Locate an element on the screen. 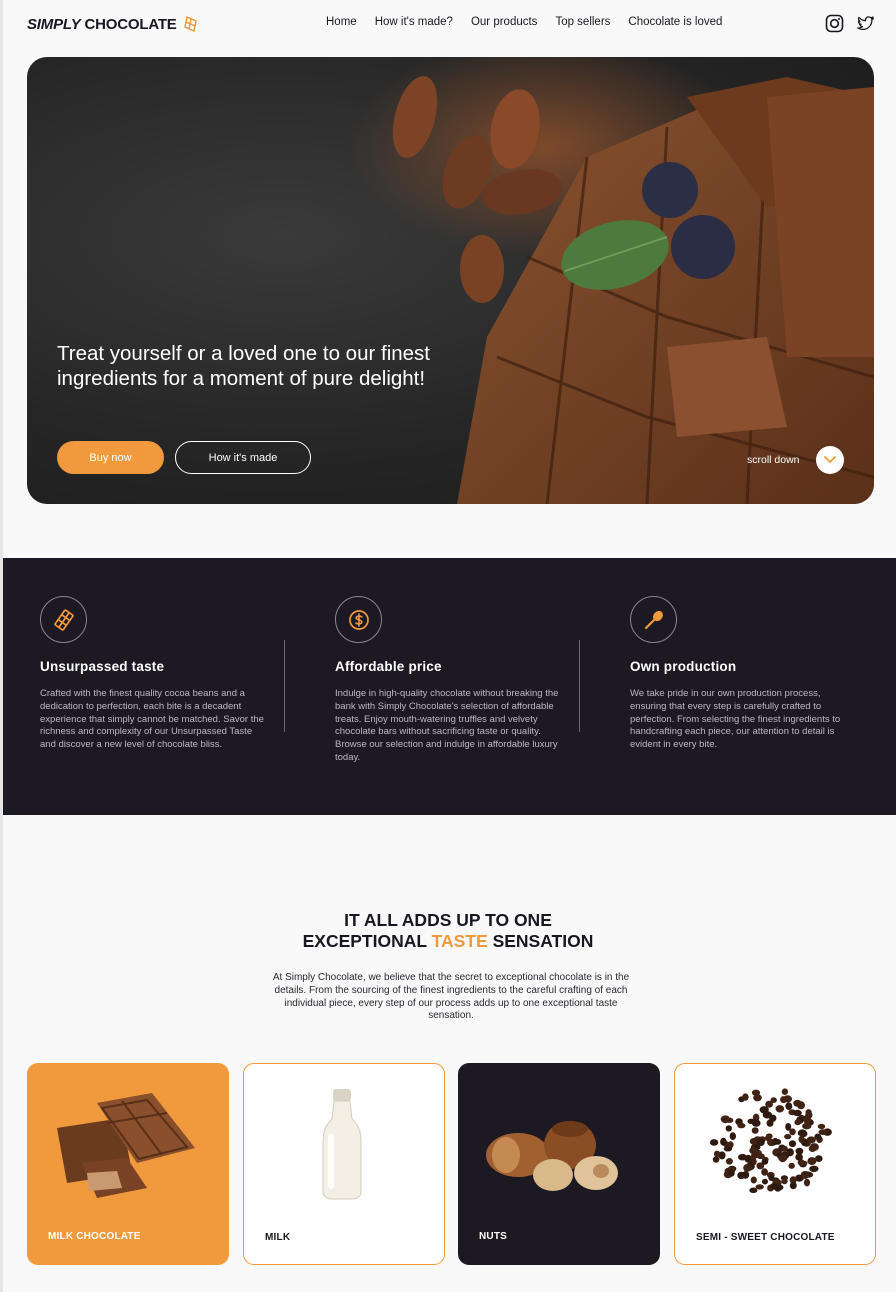 The height and width of the screenshot is (1292, 896). feature-title: Affordable price is located at coordinates (388, 666).